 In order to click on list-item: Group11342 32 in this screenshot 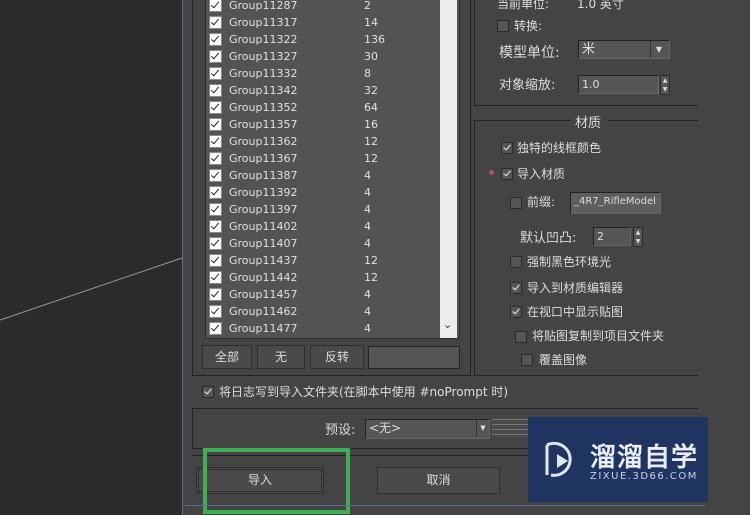, I will do `click(326, 90)`.